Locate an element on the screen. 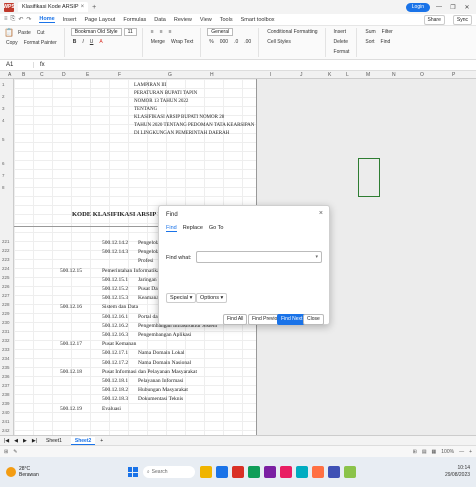 This screenshot has width=476, height=487. align-center-button: ≡ is located at coordinates (161, 32).